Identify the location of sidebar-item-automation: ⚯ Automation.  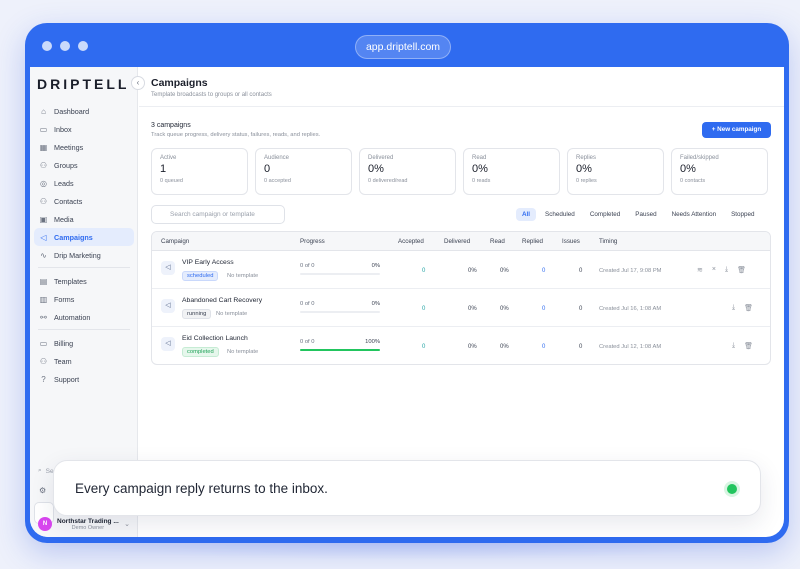
(84, 317).